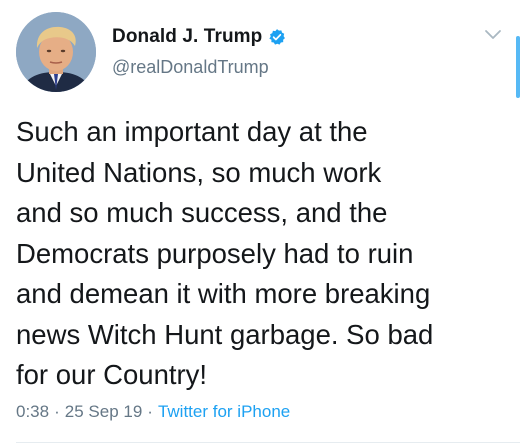 Image resolution: width=520 pixels, height=448 pixels. What do you see at coordinates (277, 37) in the screenshot?
I see `verified-badge-icon` at bounding box center [277, 37].